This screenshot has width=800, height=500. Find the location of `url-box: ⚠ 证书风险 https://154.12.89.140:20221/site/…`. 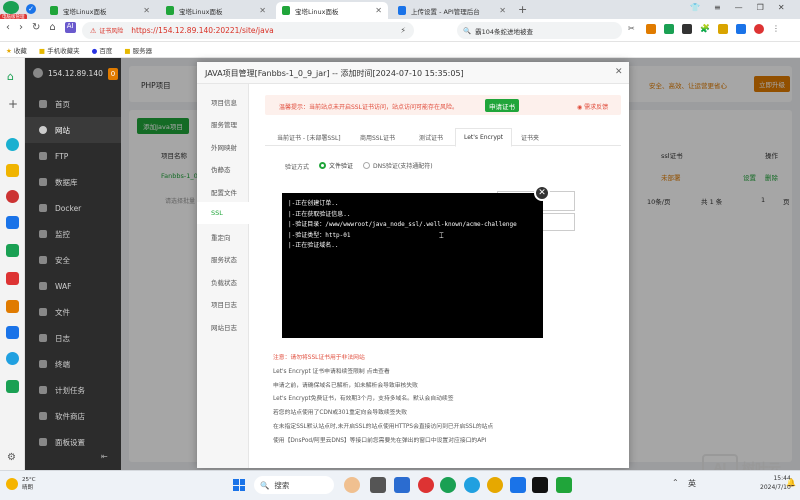

url-box: ⚠ 证书风险 https://154.12.89.140:20221/site/… is located at coordinates (248, 30).